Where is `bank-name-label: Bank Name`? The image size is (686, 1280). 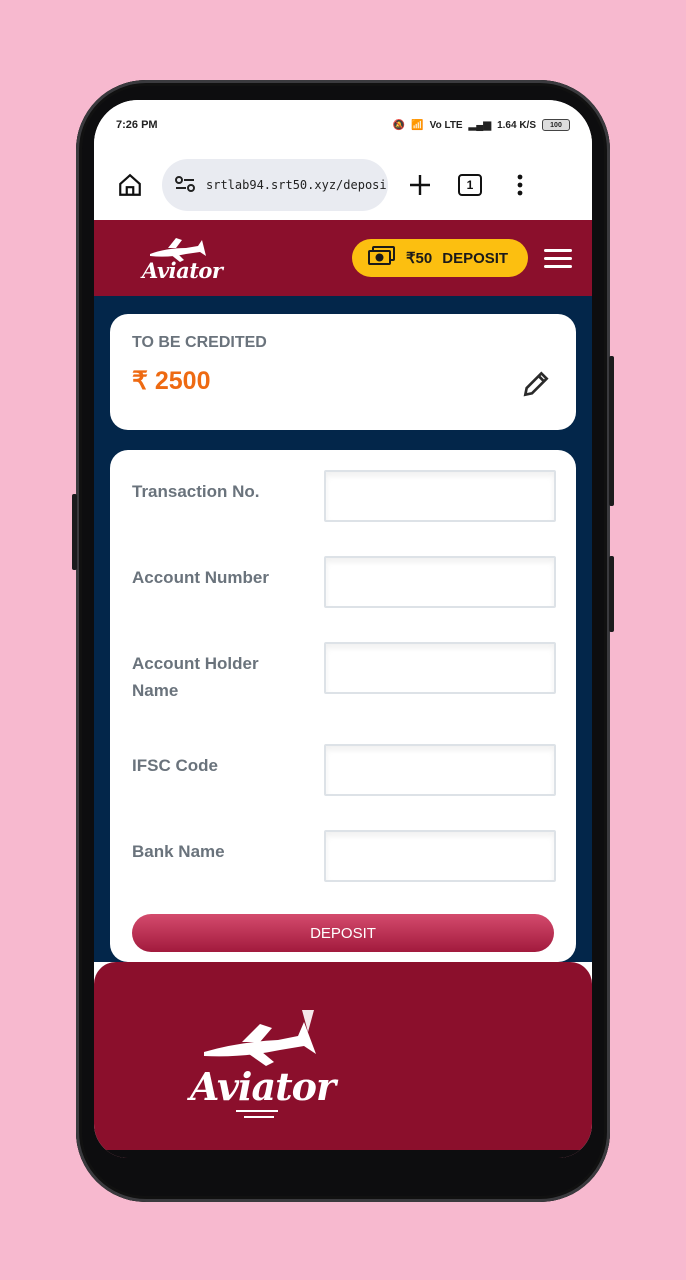
bank-name-label: Bank Name is located at coordinates (178, 851).